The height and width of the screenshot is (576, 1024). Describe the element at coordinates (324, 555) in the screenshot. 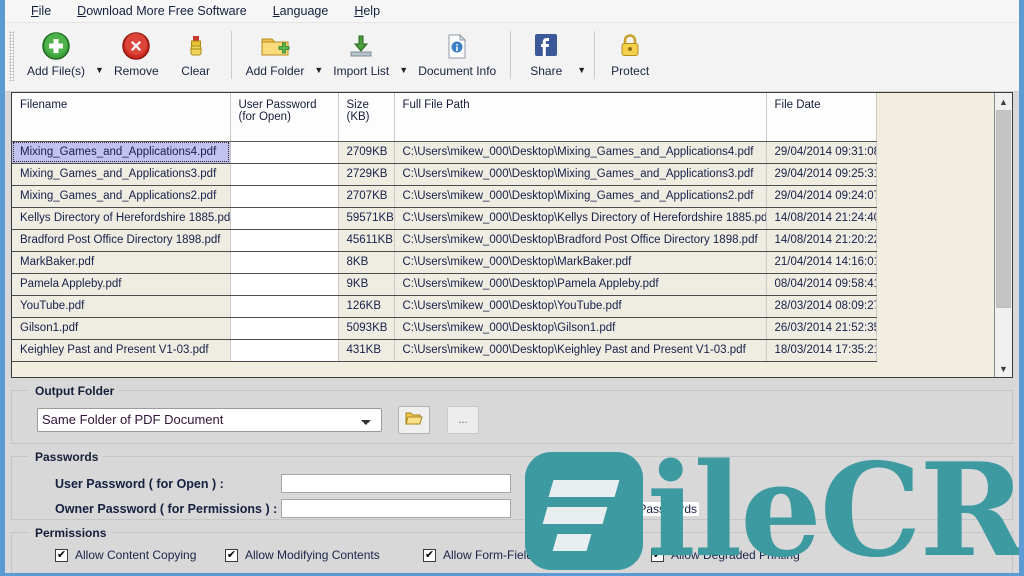

I see `permission-allow-modifying-contents: ✔ Allow Modifying Contents` at that location.